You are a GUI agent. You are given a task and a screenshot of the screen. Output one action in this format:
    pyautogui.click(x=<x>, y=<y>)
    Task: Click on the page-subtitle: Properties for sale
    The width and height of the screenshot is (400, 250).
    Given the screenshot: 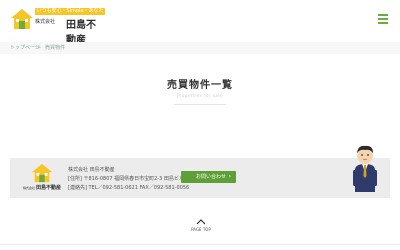 What is the action you would take?
    pyautogui.click(x=200, y=95)
    